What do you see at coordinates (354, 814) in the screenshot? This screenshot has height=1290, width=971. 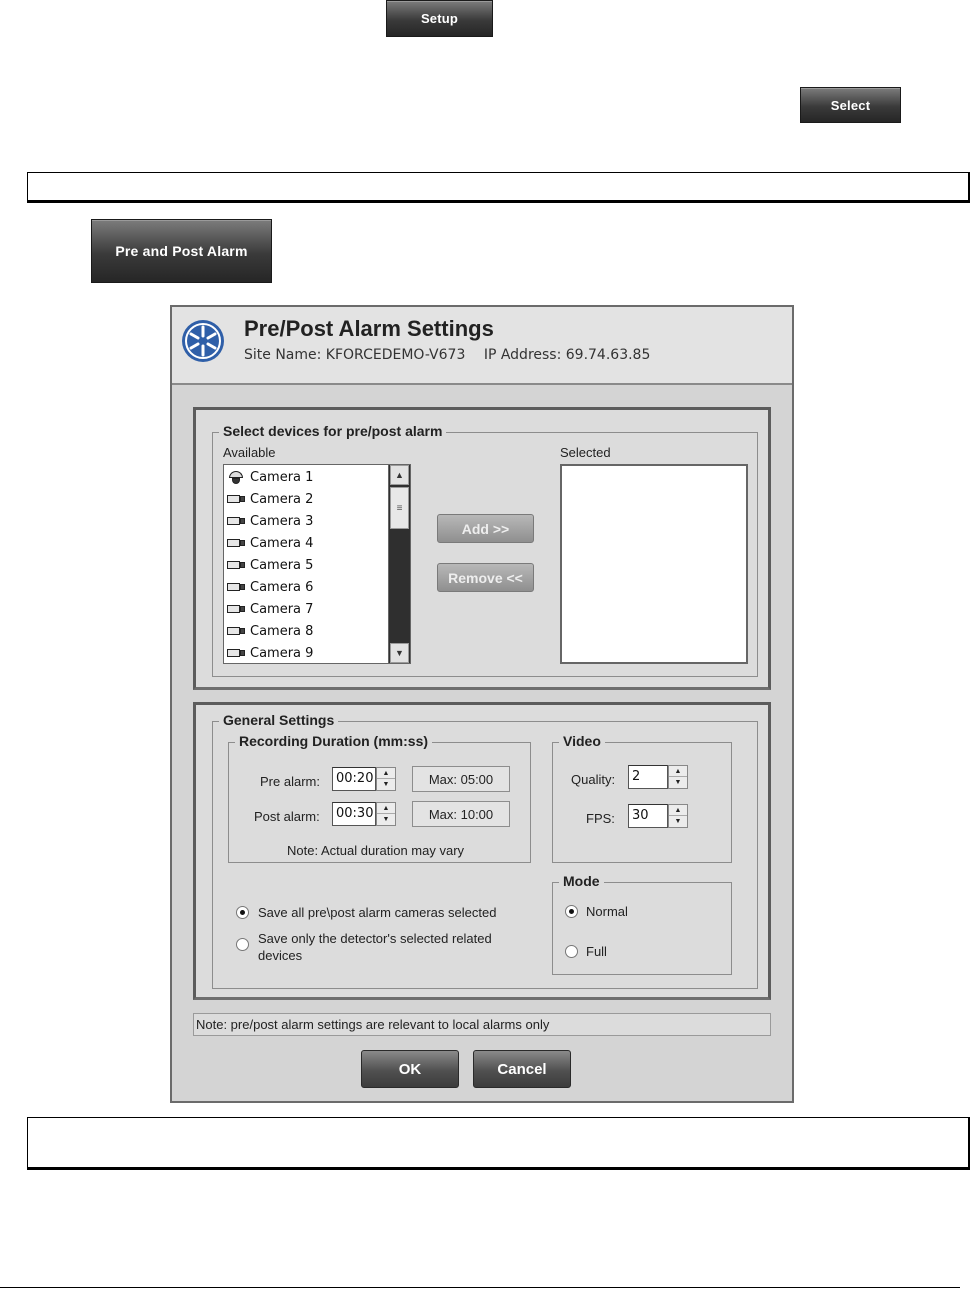 I see `post-alarm-input: 00:30` at bounding box center [354, 814].